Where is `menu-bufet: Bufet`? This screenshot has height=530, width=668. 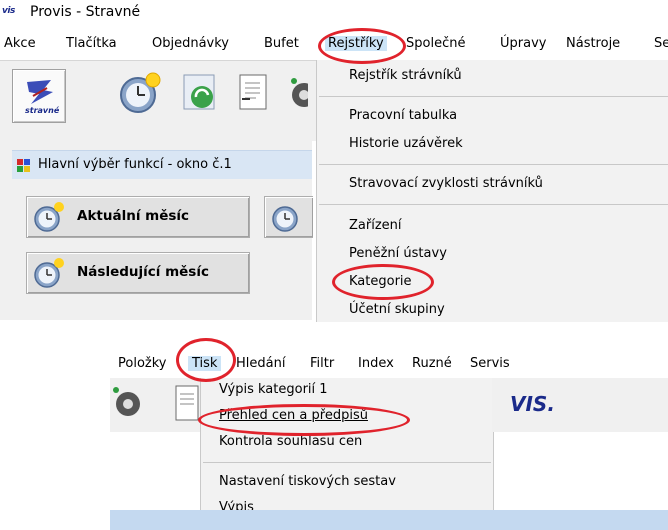 menu-bufet: Bufet is located at coordinates (281, 43).